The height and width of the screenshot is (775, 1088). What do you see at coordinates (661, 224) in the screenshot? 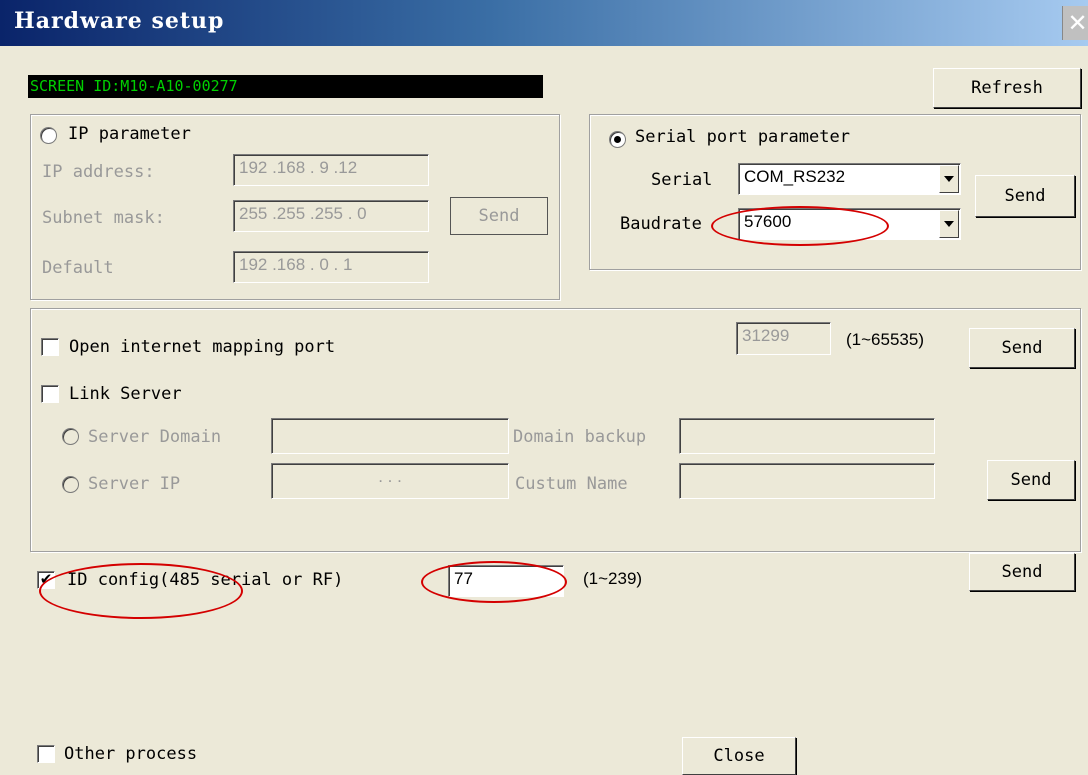
I see `baudrate-label: Baudrate` at bounding box center [661, 224].